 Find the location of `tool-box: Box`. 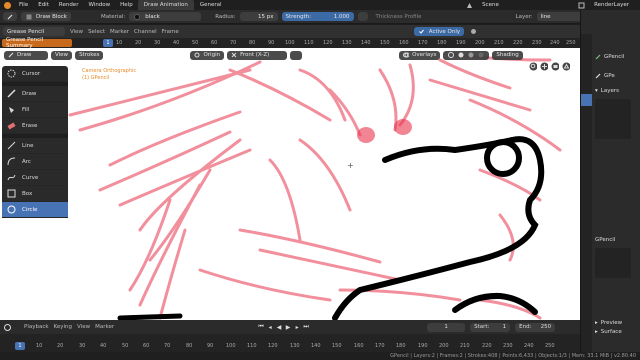

tool-box: Box is located at coordinates (35, 194).